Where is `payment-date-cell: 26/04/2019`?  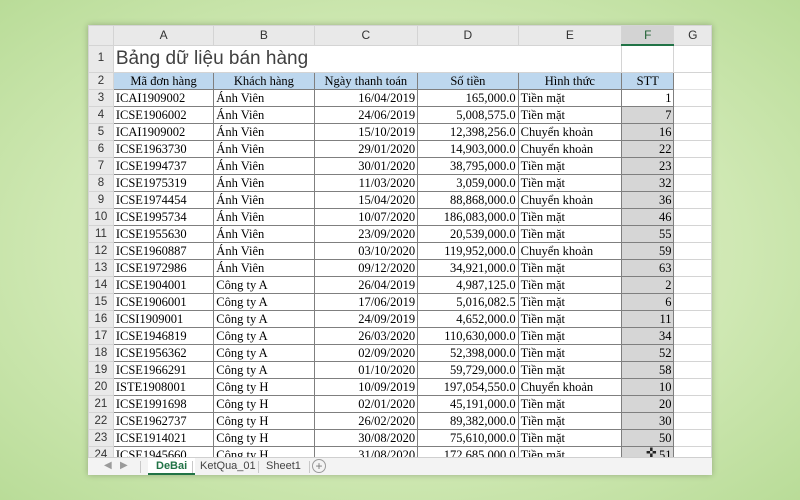 payment-date-cell: 26/04/2019 is located at coordinates (366, 285).